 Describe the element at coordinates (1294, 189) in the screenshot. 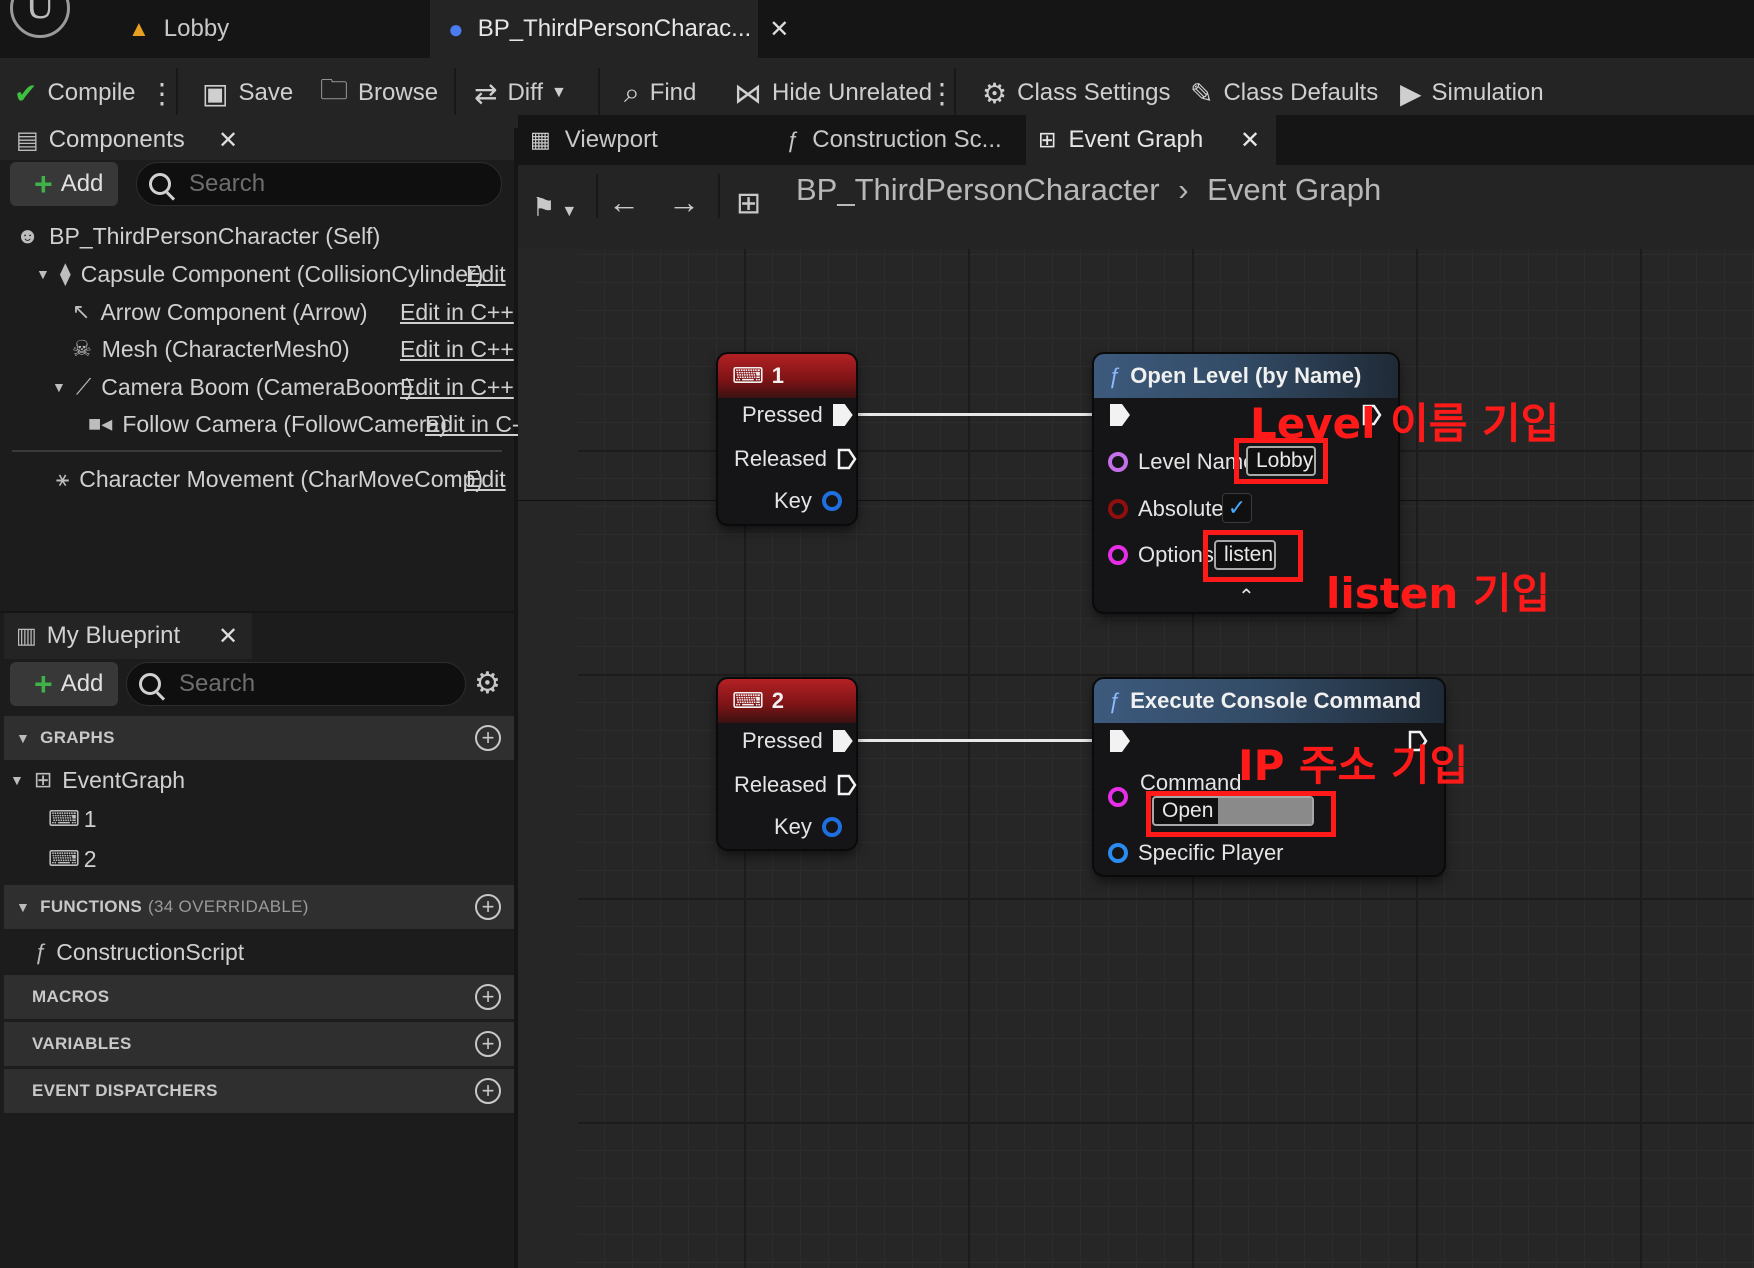

I see `breadcrumb-graph: Event Graph` at that location.